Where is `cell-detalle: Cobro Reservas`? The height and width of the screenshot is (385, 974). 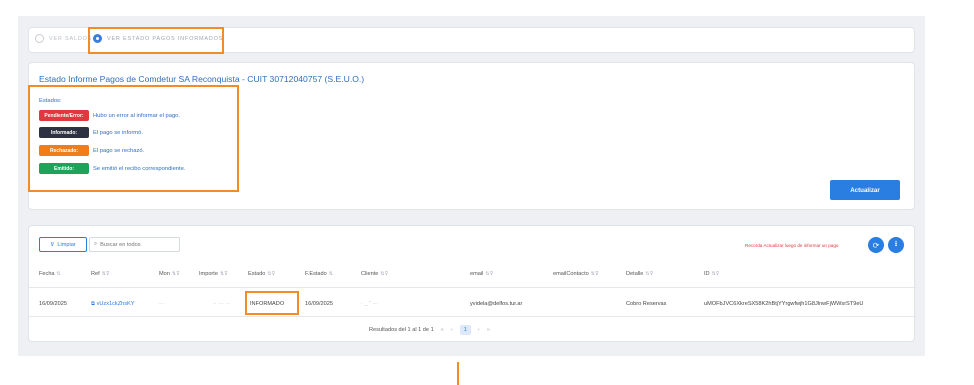
cell-detalle: Cobro Reservas is located at coordinates (646, 304).